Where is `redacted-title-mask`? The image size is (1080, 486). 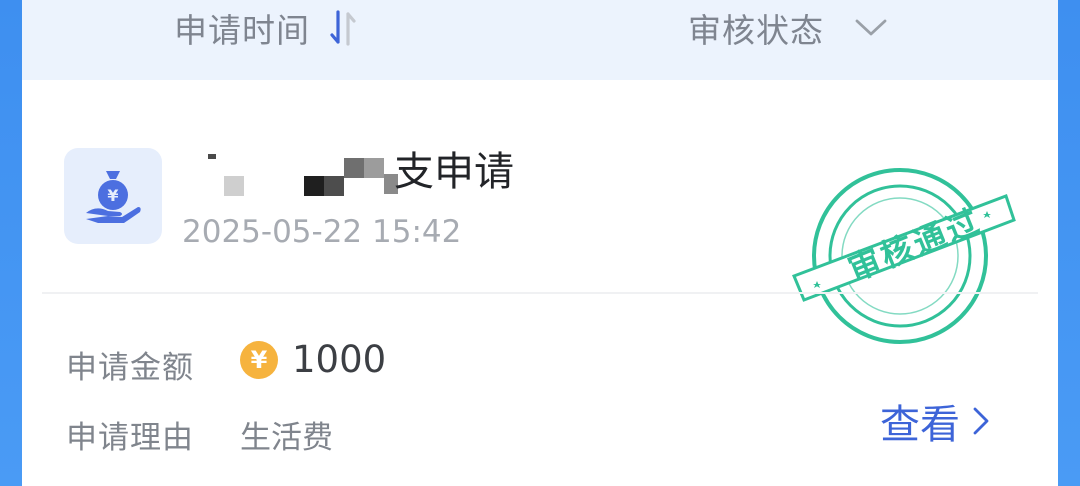
redacted-title-mask is located at coordinates (291, 174).